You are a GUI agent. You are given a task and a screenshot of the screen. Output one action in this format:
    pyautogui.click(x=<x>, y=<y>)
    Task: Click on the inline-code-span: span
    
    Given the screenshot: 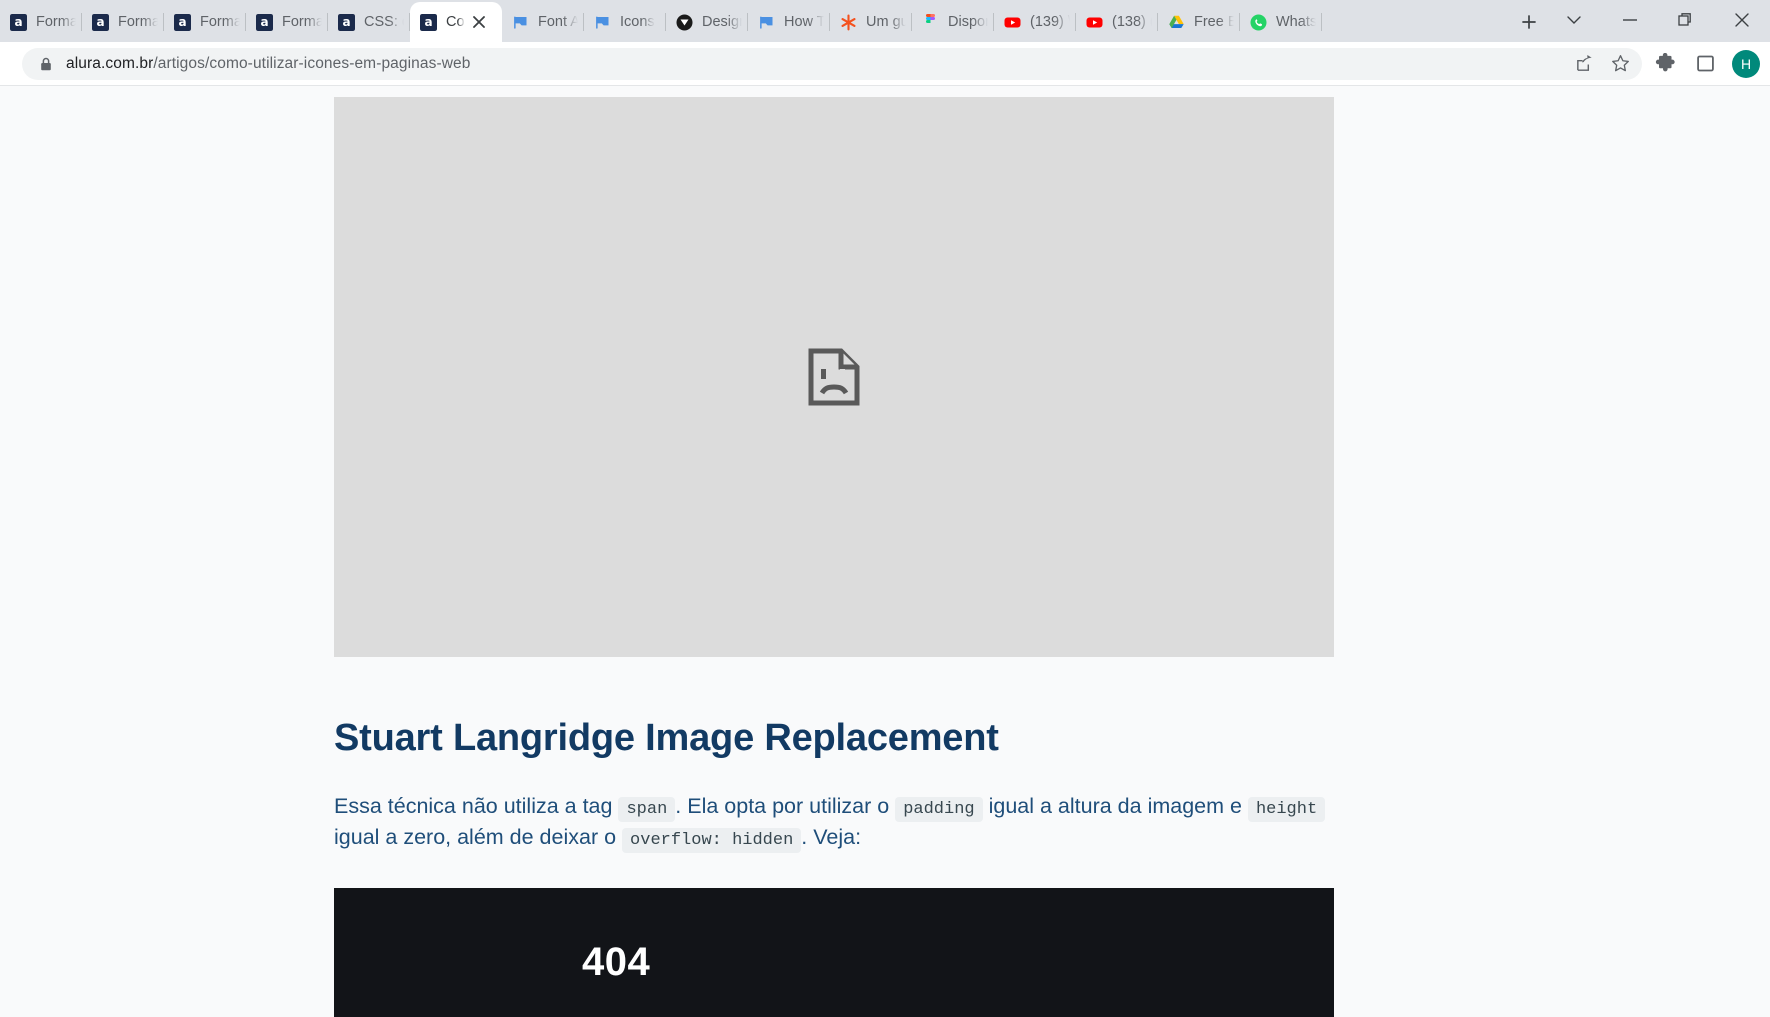 What is the action you would take?
    pyautogui.click(x=647, y=809)
    